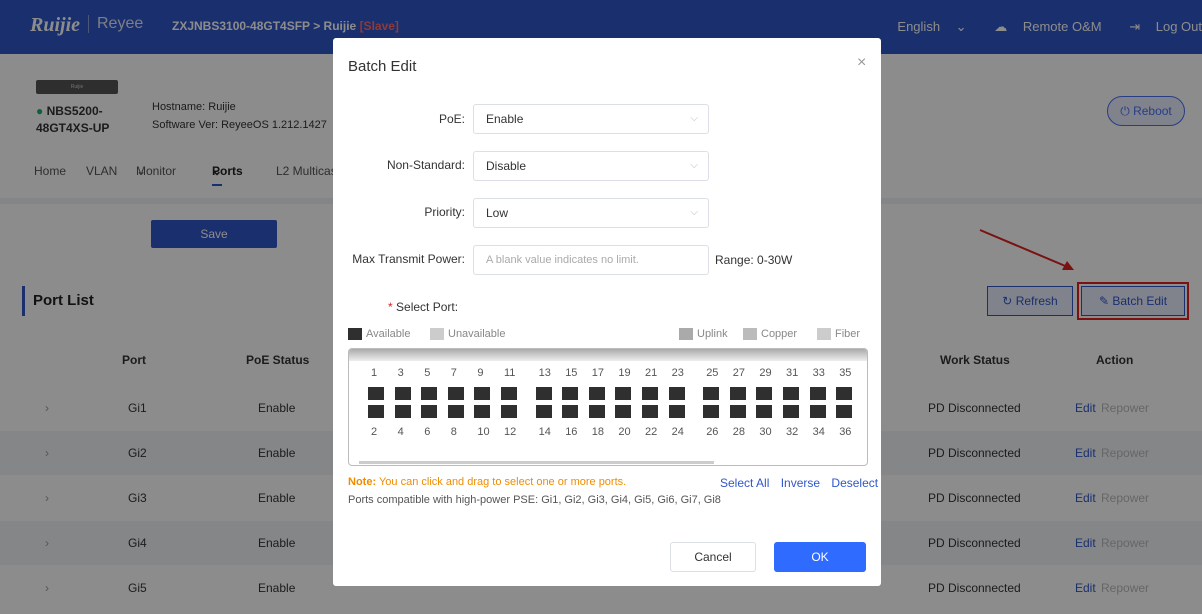 The image size is (1202, 614). I want to click on port-number-bottom: 14, so click(544, 432).